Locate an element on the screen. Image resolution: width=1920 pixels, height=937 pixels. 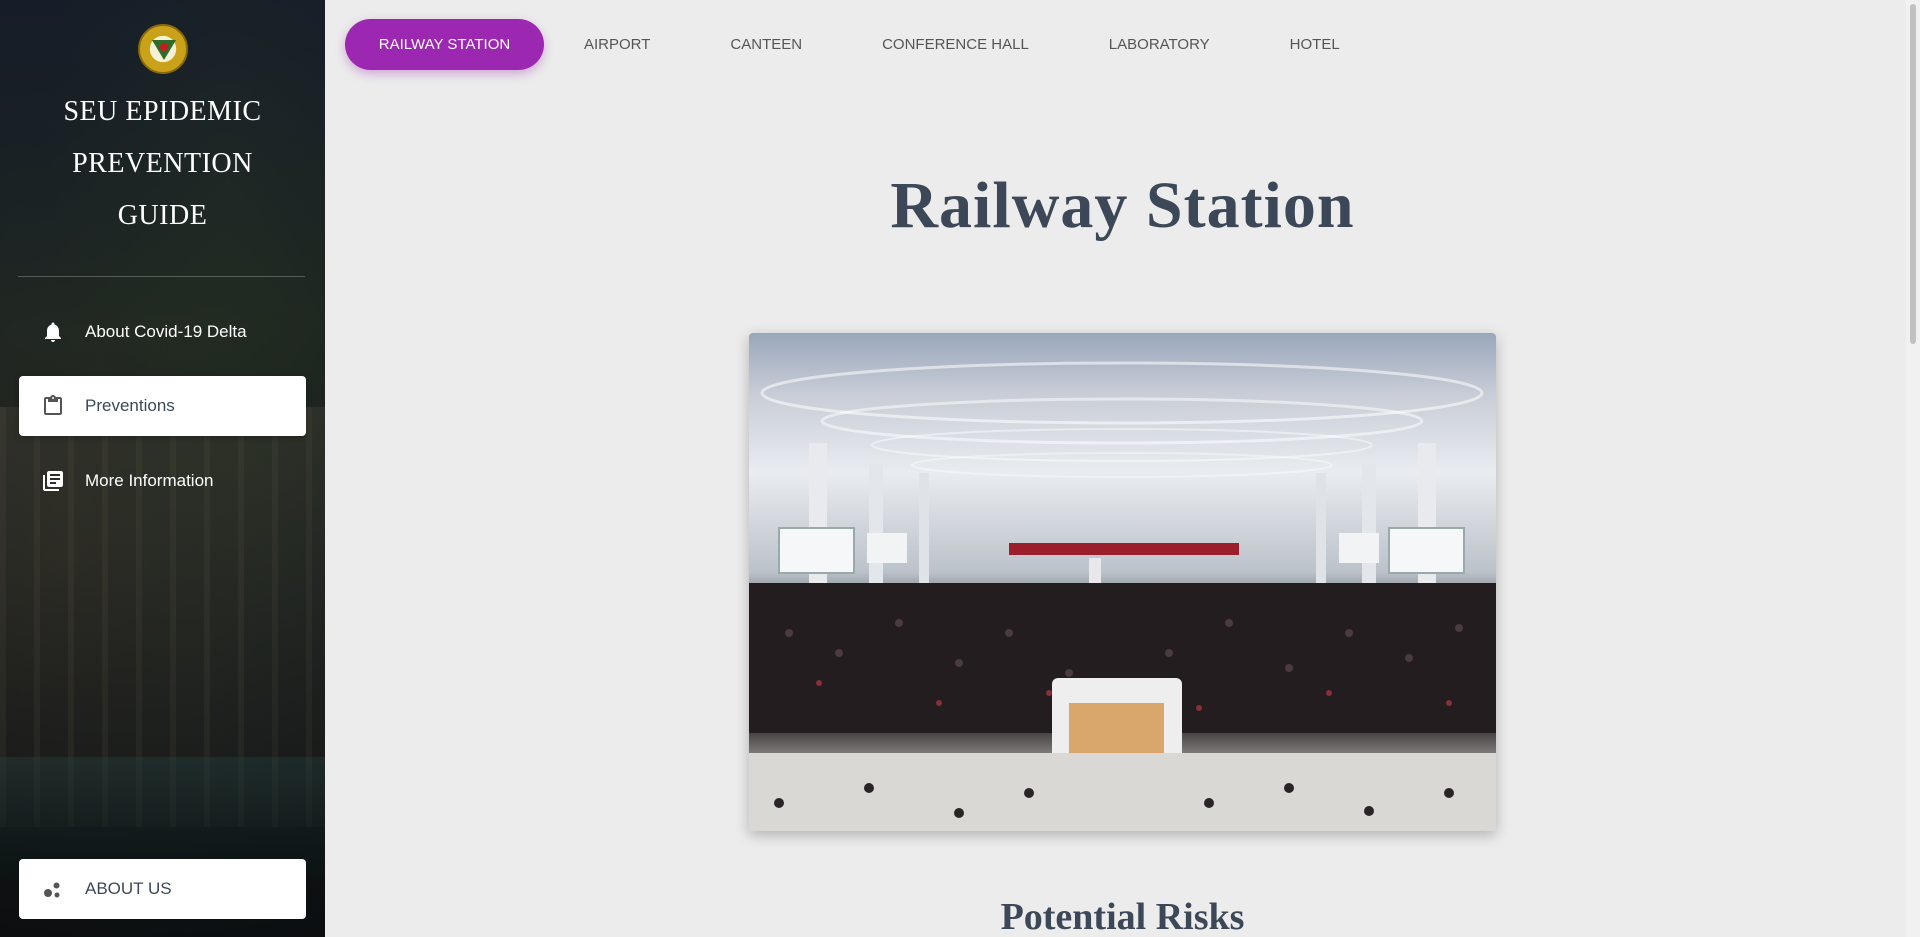
tab-laboratory: LABORATORY is located at coordinates (1159, 44).